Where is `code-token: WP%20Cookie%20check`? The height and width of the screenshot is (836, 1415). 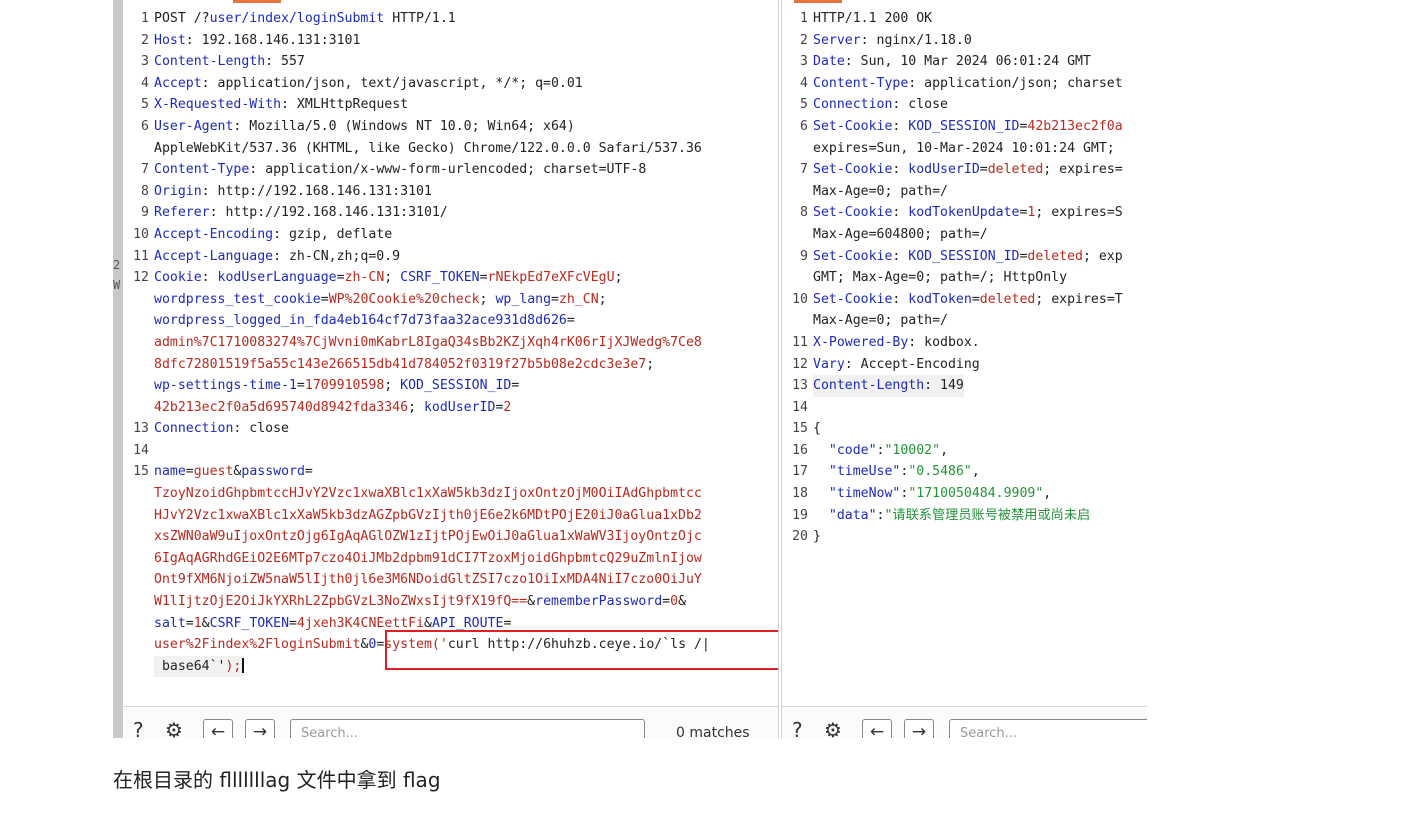 code-token: WP%20Cookie%20check is located at coordinates (404, 299).